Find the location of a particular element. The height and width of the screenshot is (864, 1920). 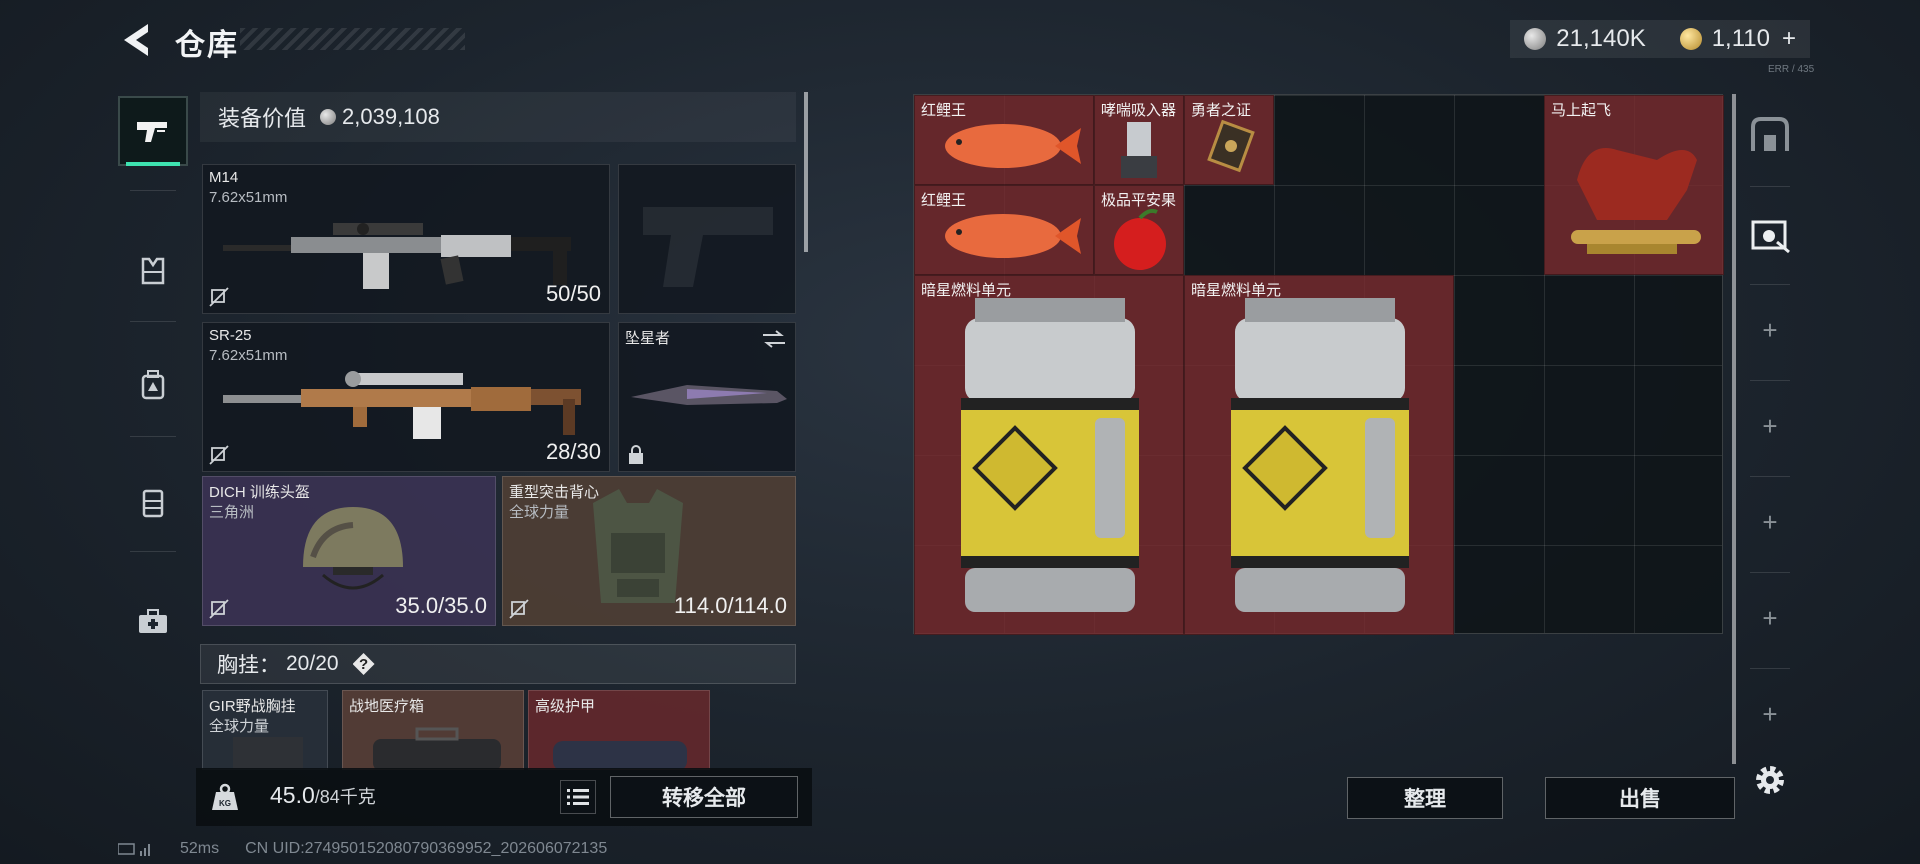

settings-gear-icon is located at coordinates (1770, 780).